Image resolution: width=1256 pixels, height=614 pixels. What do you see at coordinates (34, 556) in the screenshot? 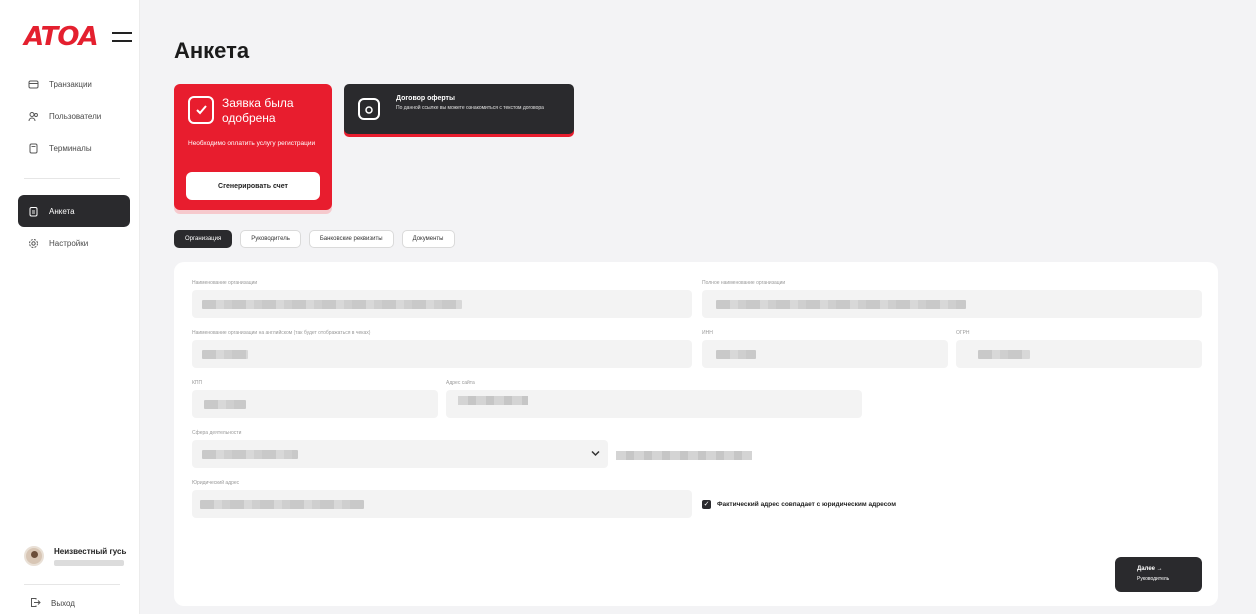
I see `avatar` at bounding box center [34, 556].